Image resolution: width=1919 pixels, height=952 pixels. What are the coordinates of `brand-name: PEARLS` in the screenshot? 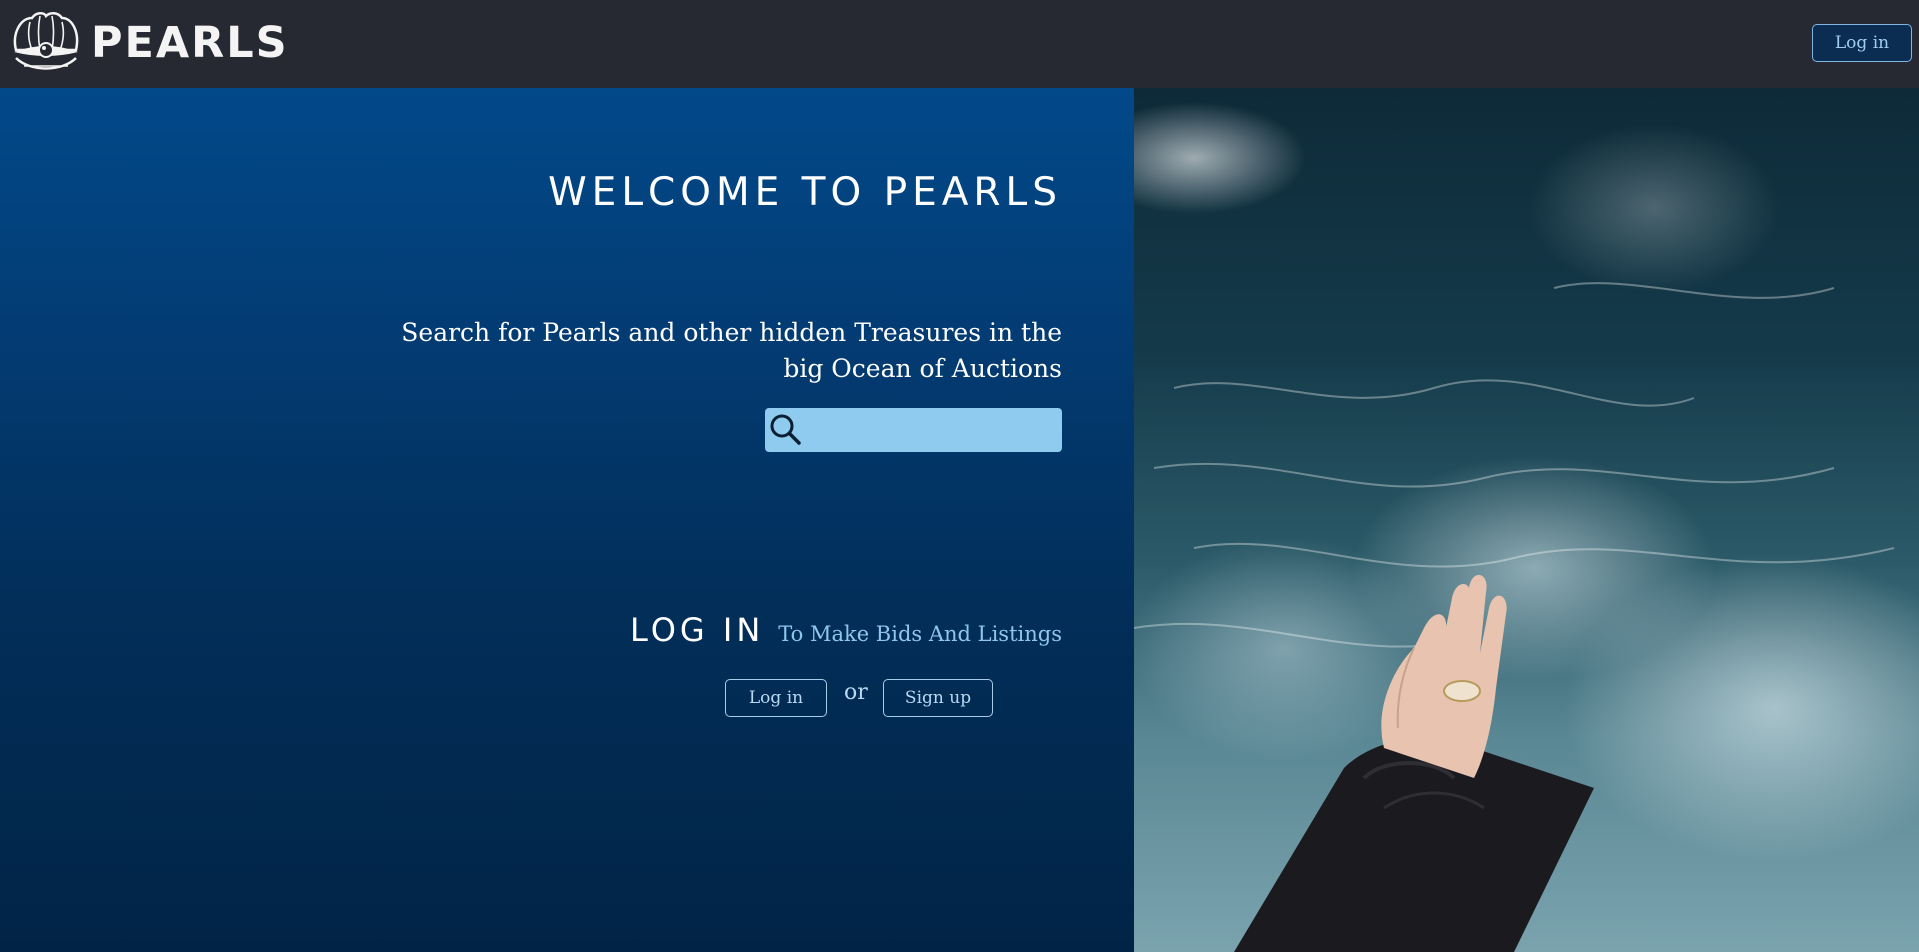 It's located at (190, 43).